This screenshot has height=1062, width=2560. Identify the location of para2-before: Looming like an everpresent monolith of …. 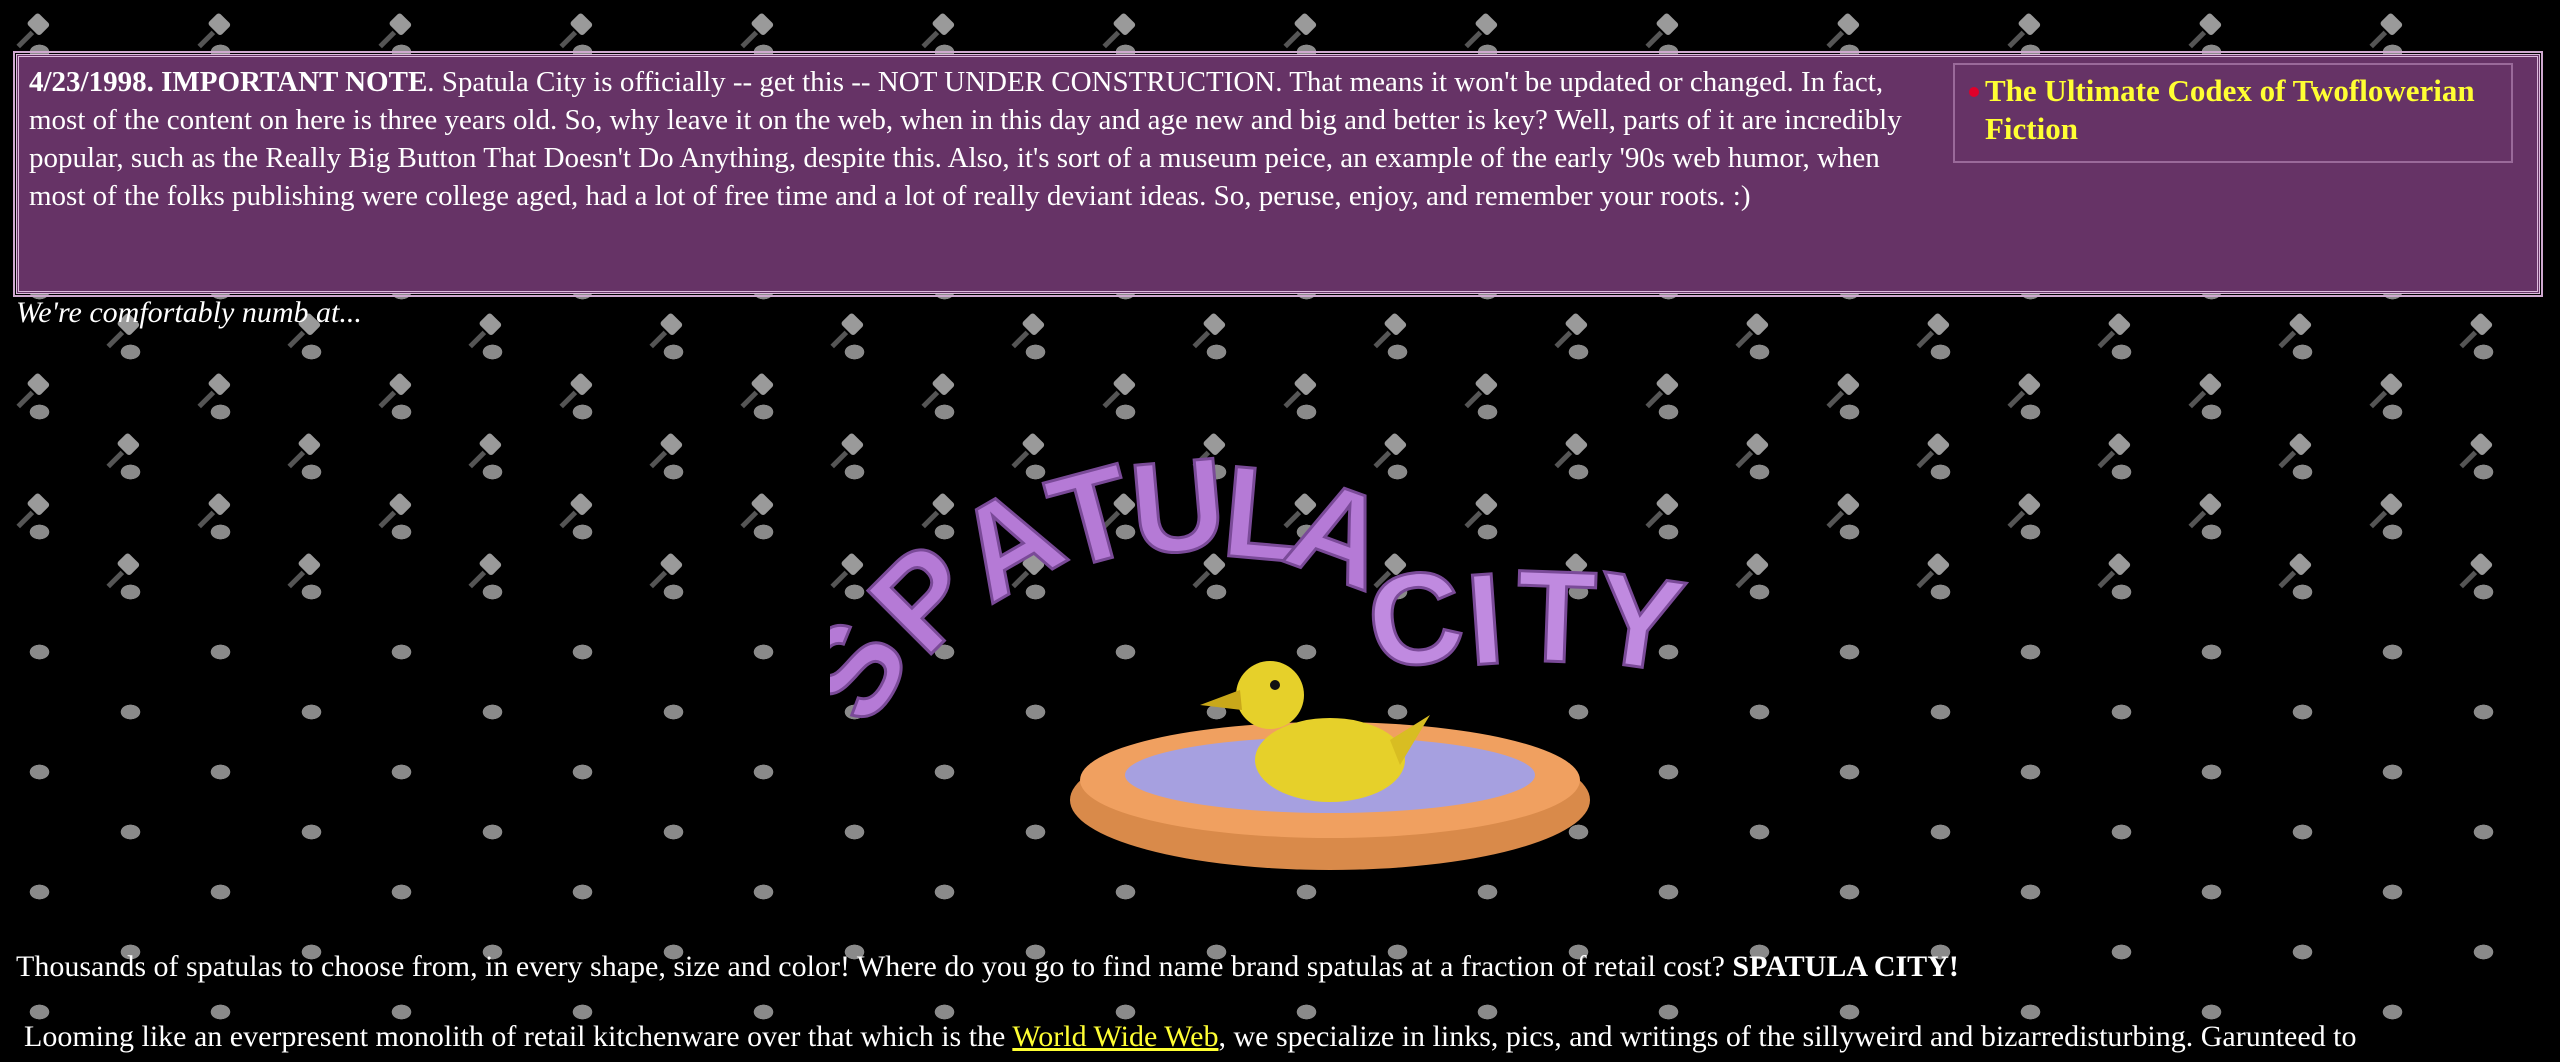
(518, 1036).